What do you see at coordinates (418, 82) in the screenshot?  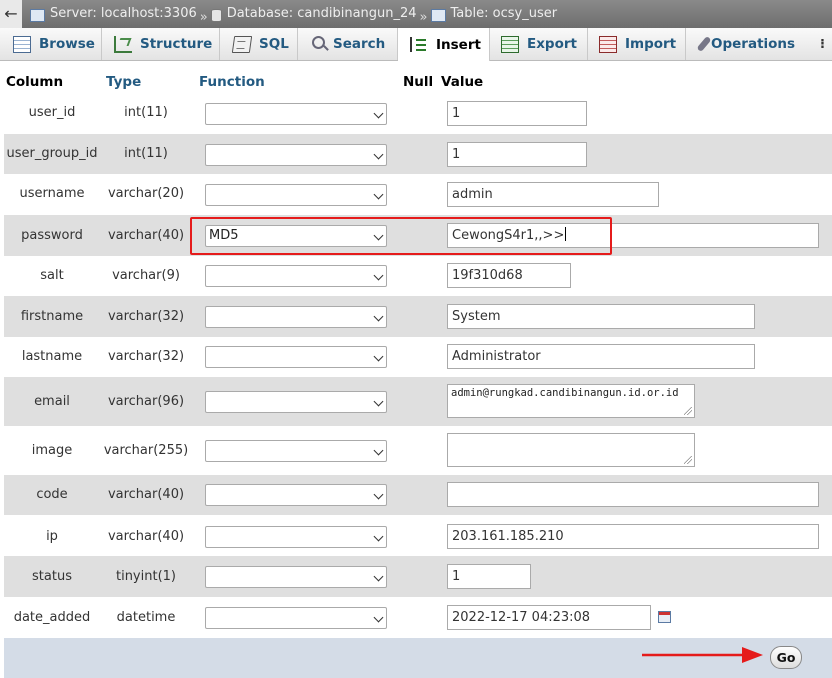 I see `header-null: Null` at bounding box center [418, 82].